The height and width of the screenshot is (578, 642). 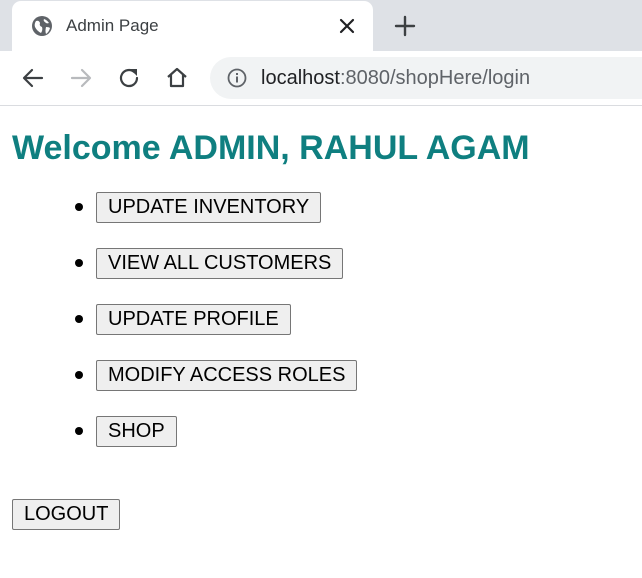 I want to click on plus-icon, so click(x=405, y=26).